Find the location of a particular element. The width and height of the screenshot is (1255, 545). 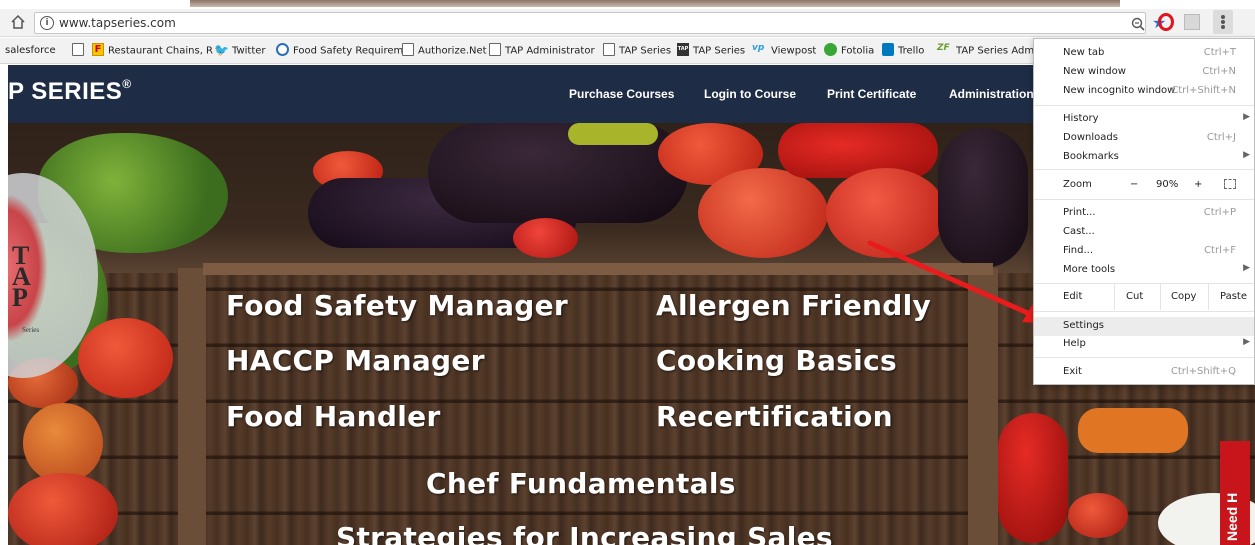

menu-item-help: Help ▶ is located at coordinates (1144, 344).